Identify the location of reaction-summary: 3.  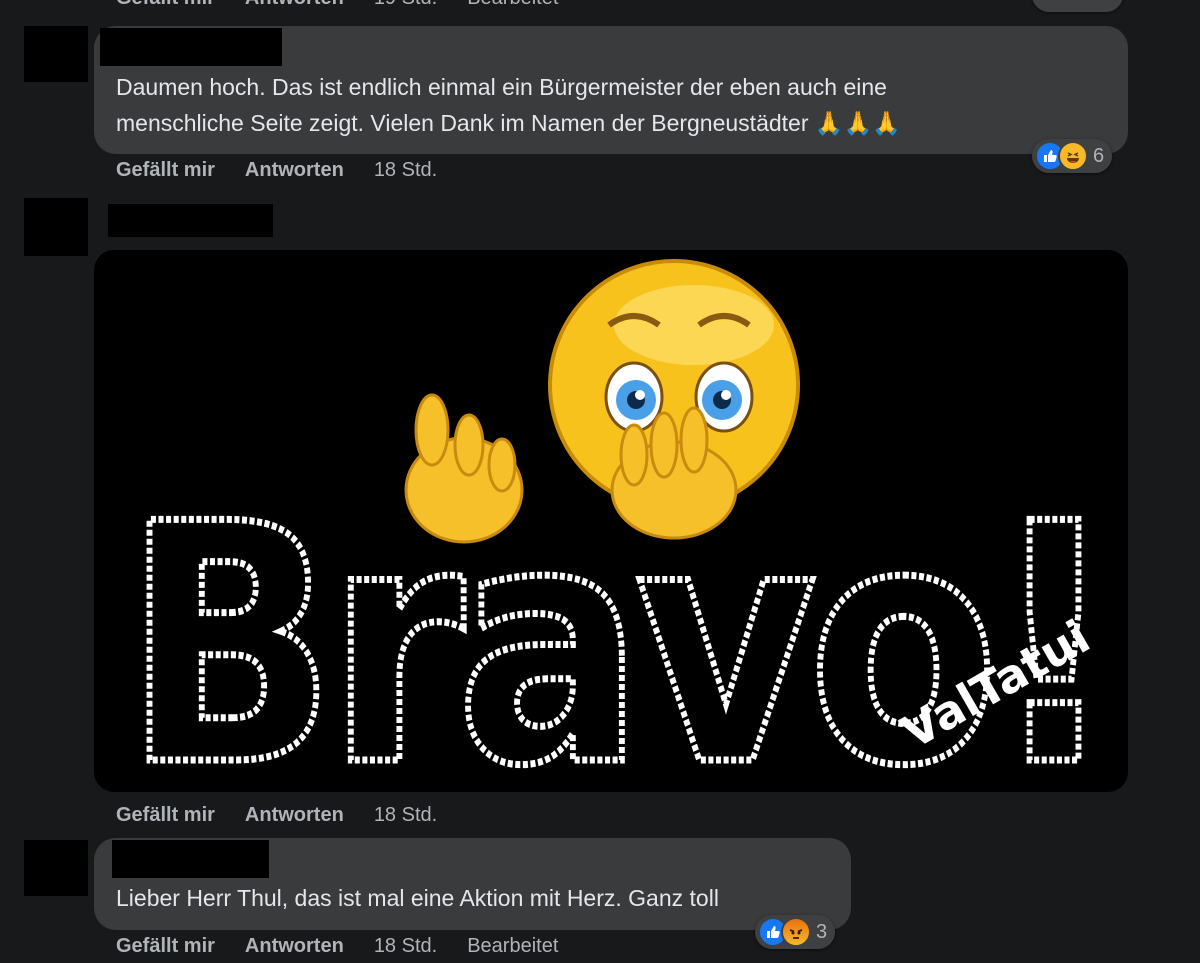
(795, 932).